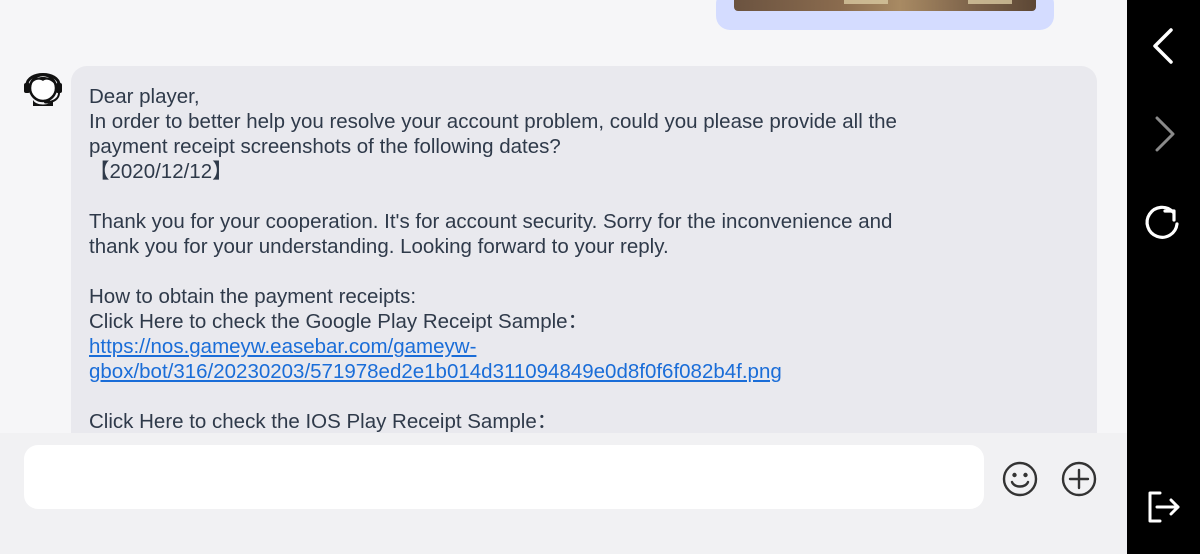 The height and width of the screenshot is (554, 1200). I want to click on smiley-icon, so click(1020, 479).